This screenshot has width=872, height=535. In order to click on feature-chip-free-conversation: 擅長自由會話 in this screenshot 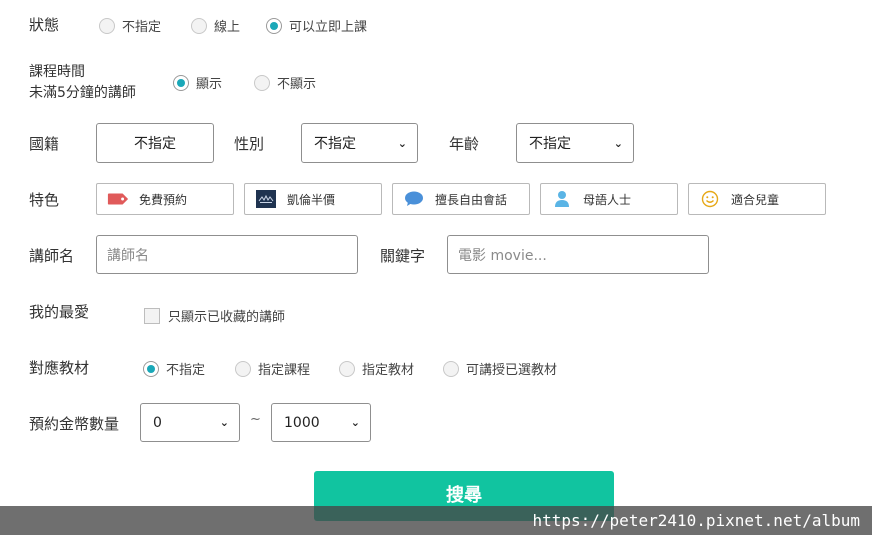, I will do `click(461, 199)`.